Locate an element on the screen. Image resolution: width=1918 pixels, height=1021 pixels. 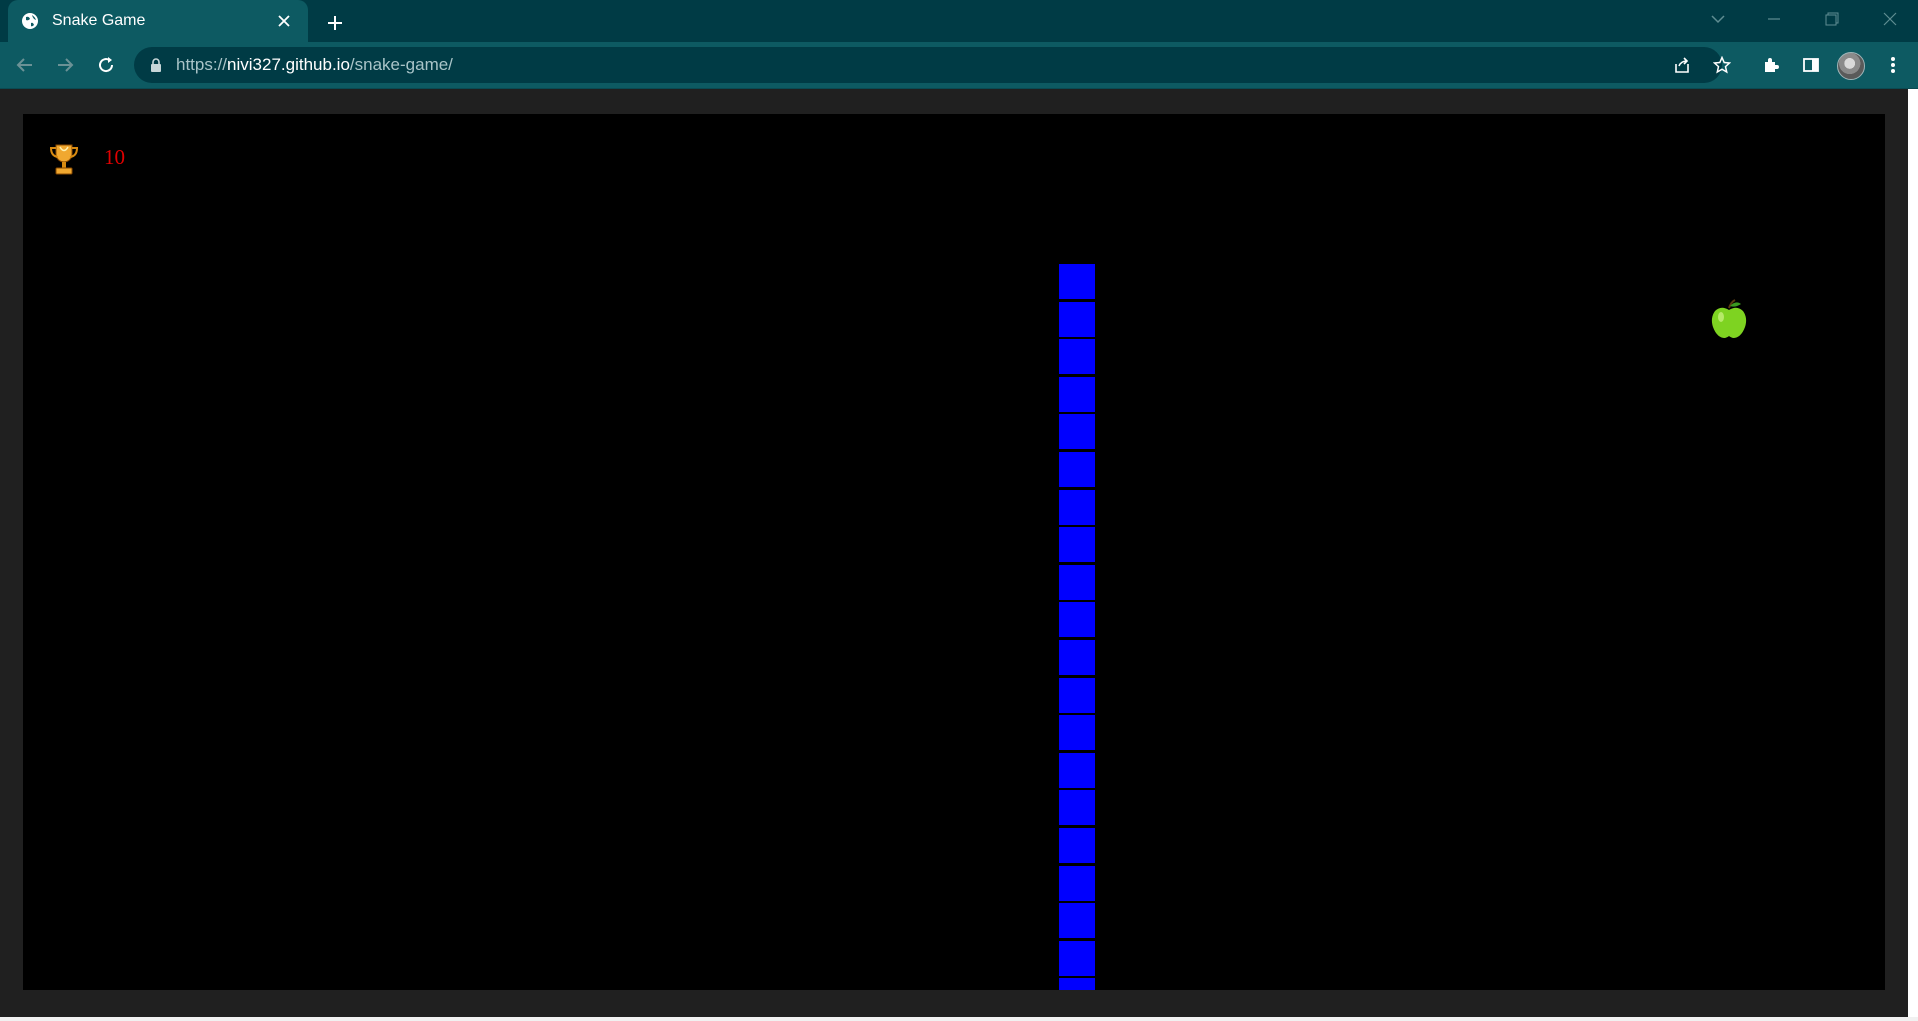
extensions-icon is located at coordinates (1771, 65).